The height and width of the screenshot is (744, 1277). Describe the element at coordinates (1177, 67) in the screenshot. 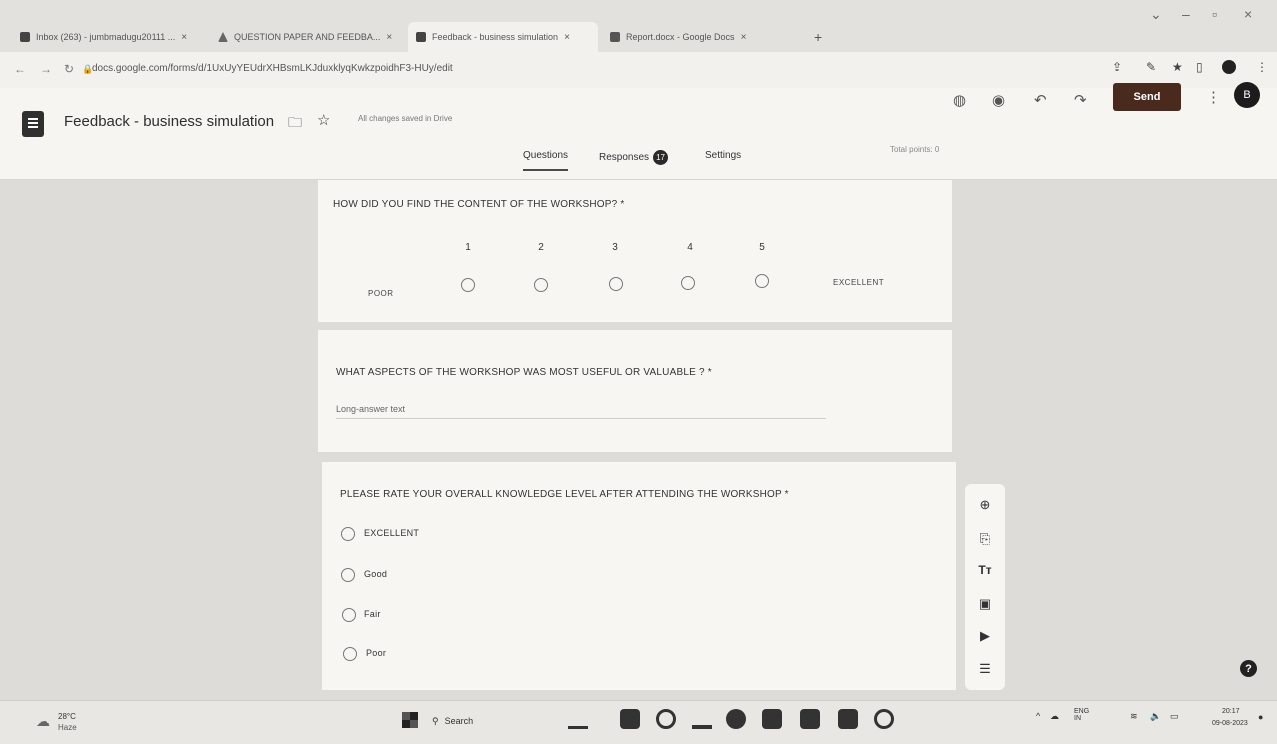

I see `bookmark-icon: ★` at that location.